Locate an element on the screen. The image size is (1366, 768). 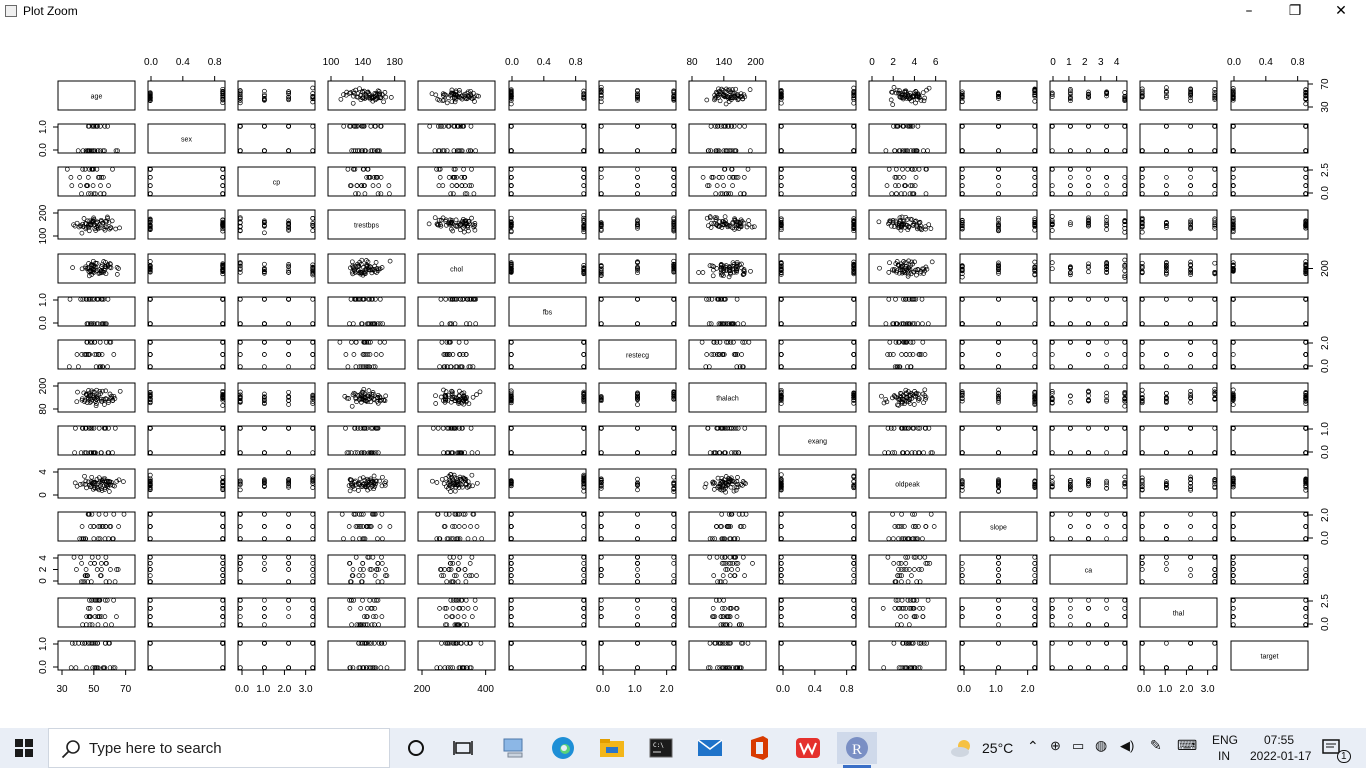
minimize-button: – is located at coordinates (1249, 12).